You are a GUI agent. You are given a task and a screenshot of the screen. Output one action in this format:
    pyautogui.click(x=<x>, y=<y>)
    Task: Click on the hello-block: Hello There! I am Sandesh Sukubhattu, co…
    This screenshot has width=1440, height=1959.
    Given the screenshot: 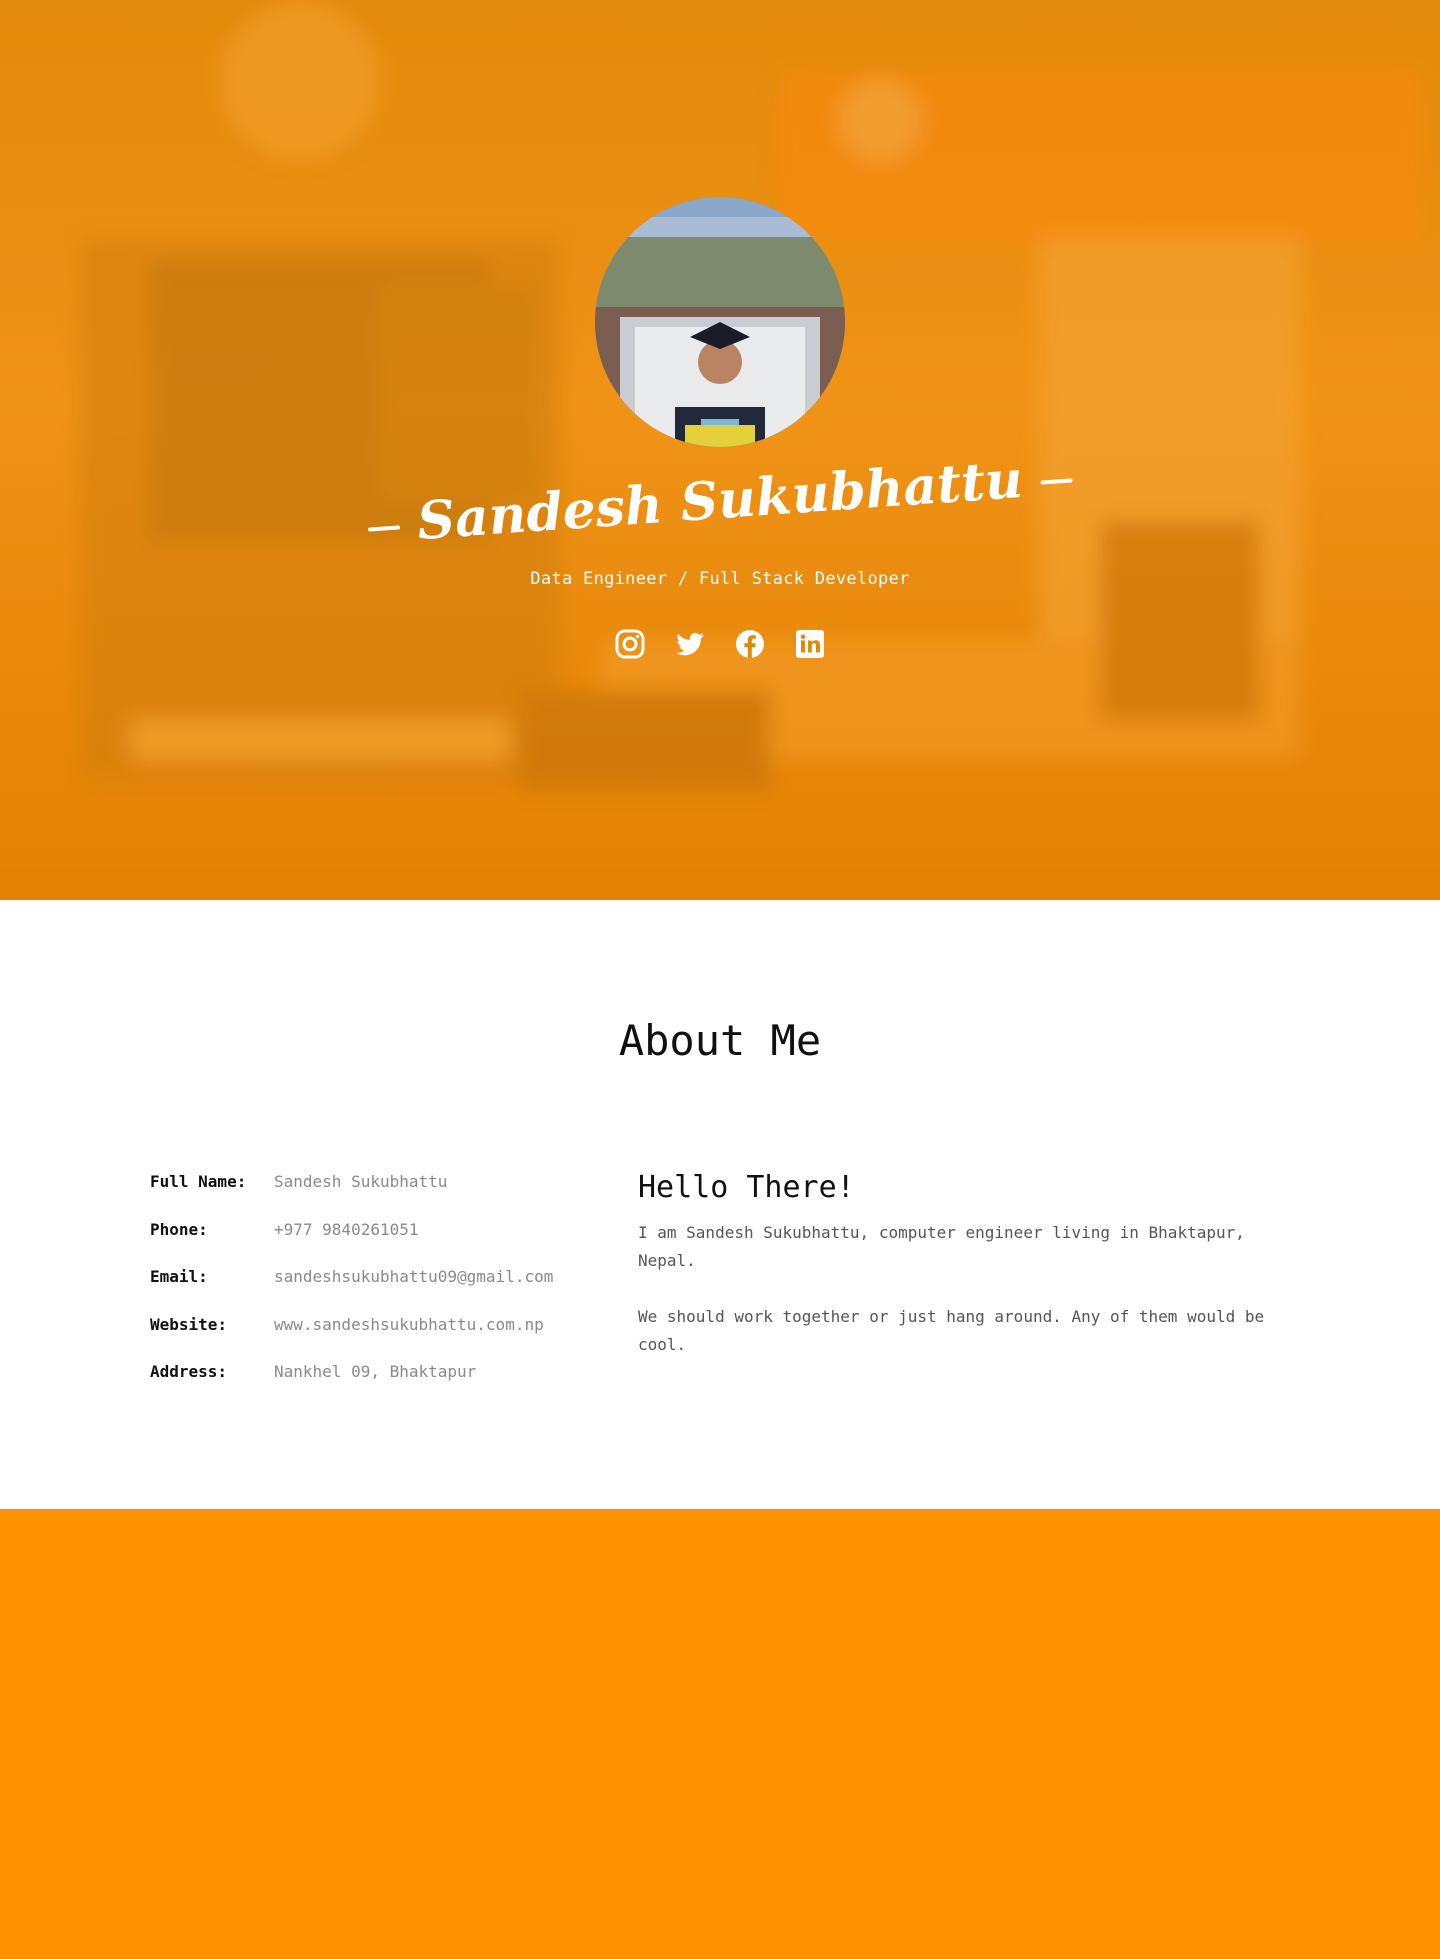 What is the action you would take?
    pyautogui.click(x=973, y=1278)
    